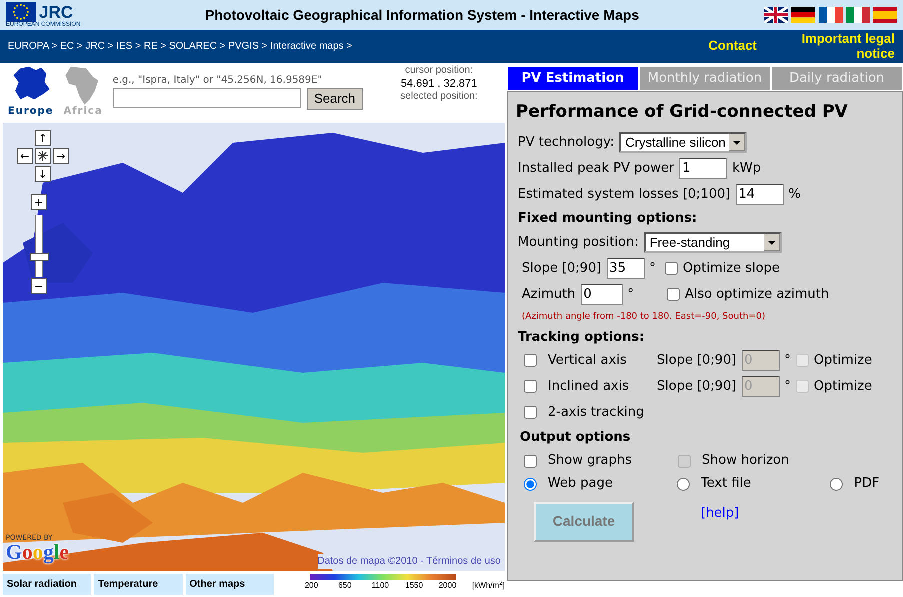 Image resolution: width=903 pixels, height=597 pixels. Describe the element at coordinates (489, 586) in the screenshot. I see `scale-unit-label: [kWh/m$^{2}$]` at that location.